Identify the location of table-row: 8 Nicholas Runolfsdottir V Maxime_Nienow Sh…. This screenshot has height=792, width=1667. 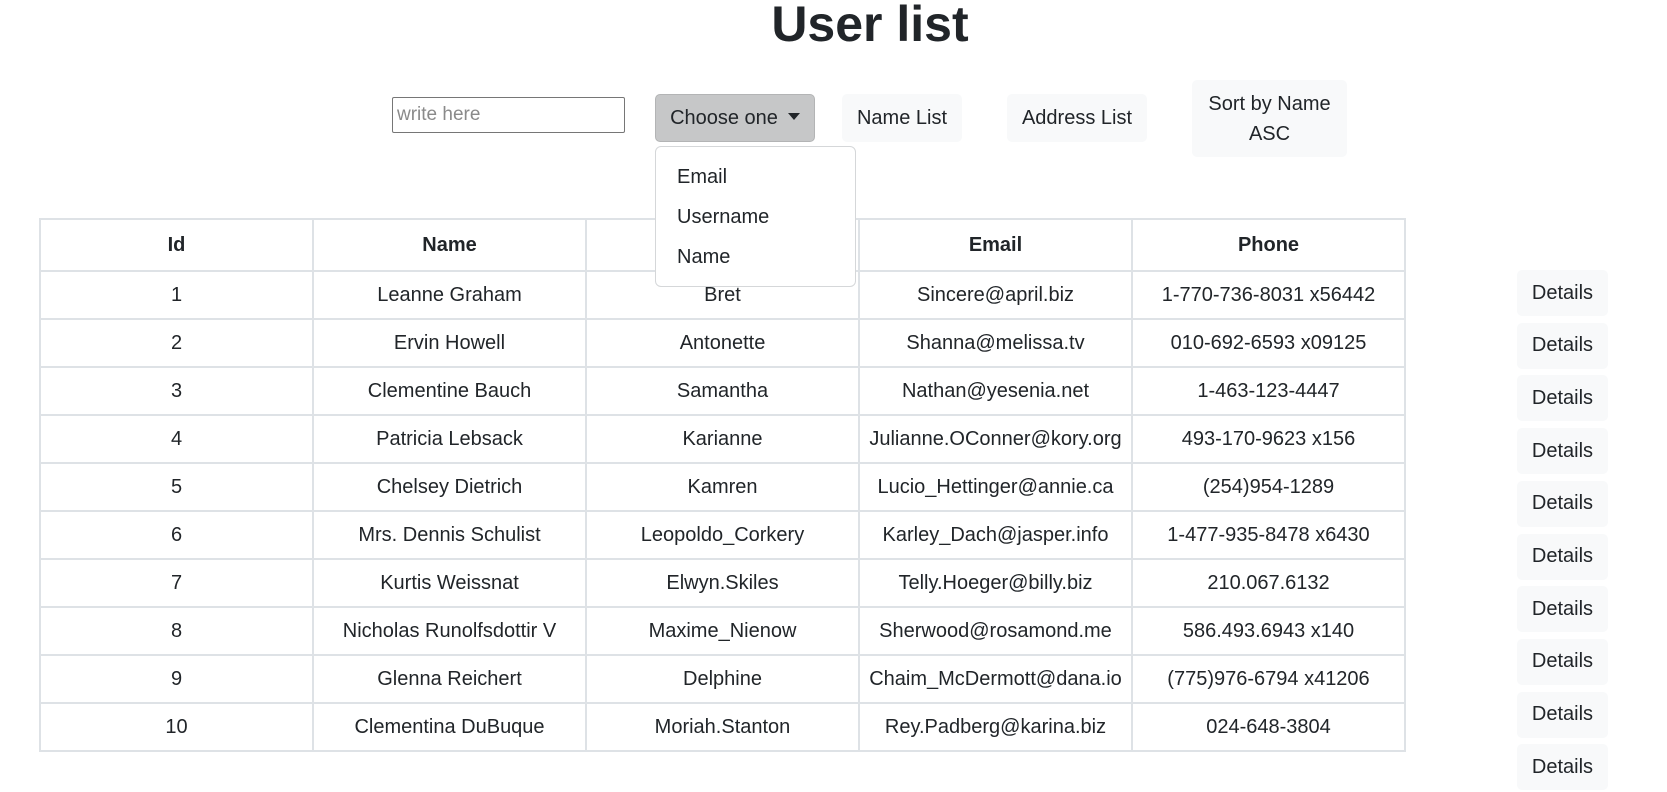
(722, 631).